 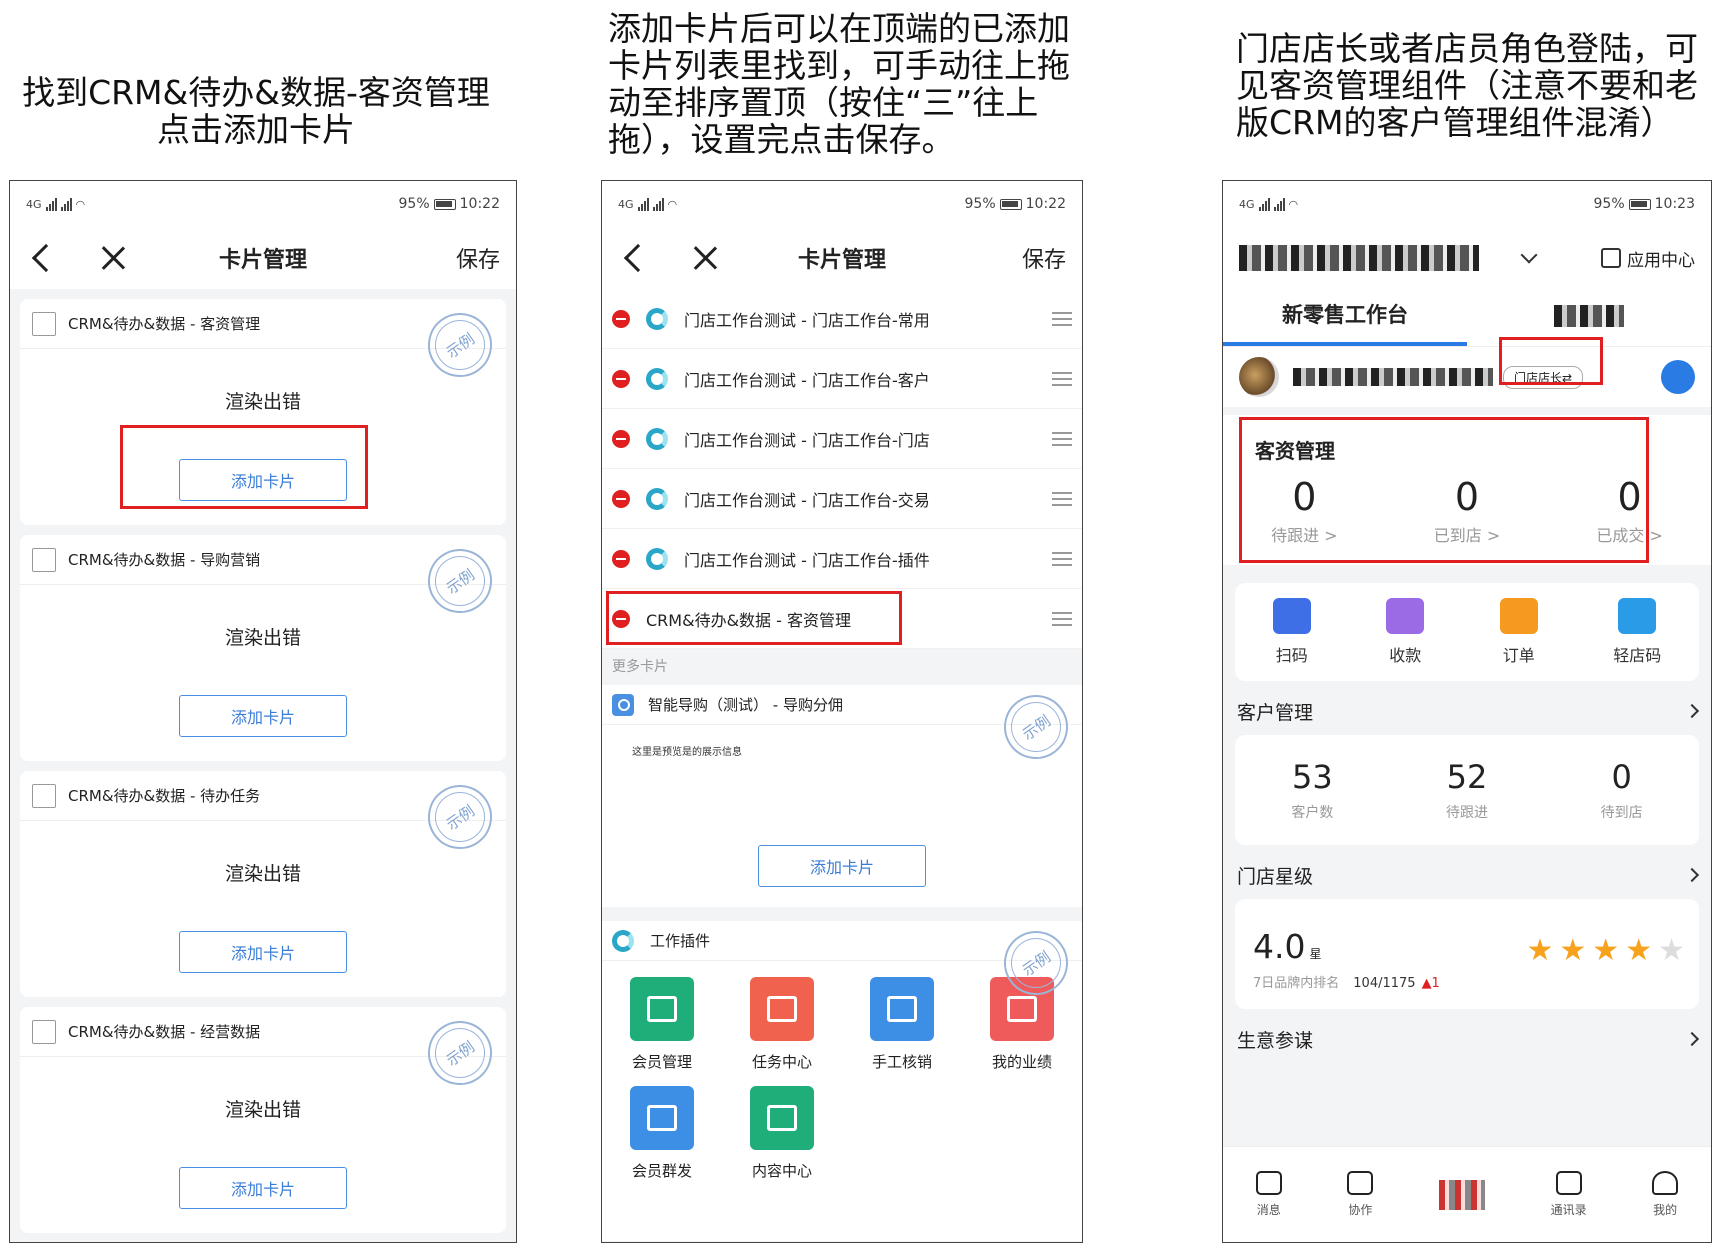 I want to click on card-name: CRM&待办&数据 - 待办任务, so click(x=164, y=796).